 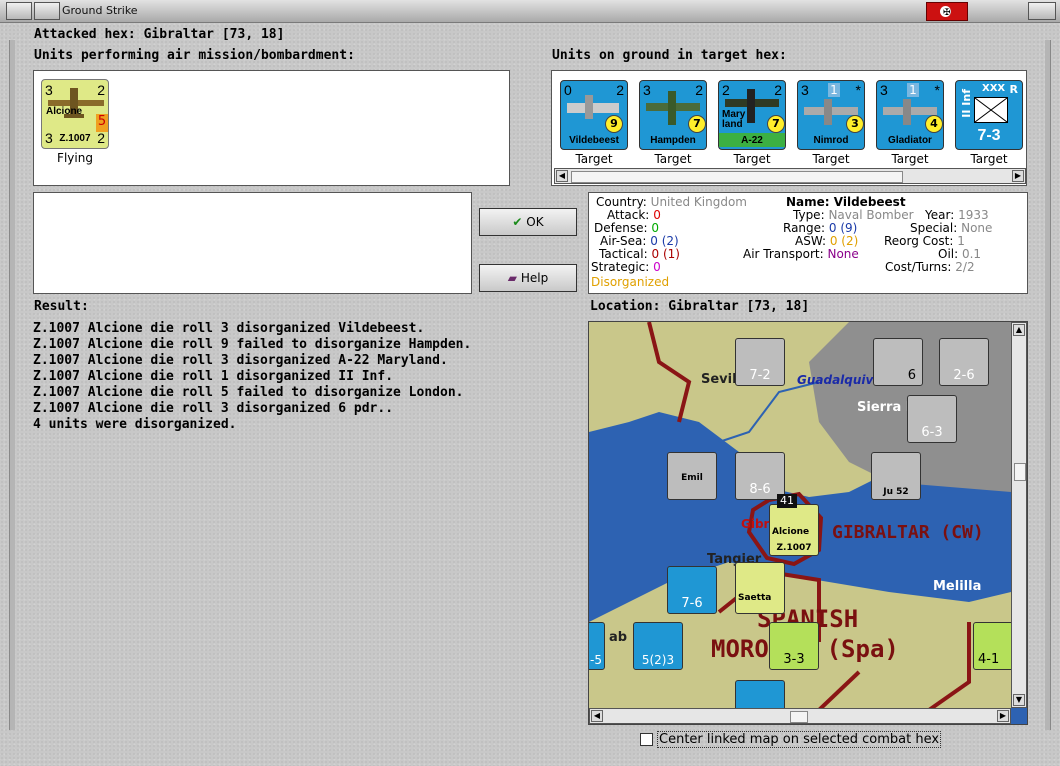 I want to click on unit-circle-value: 4, so click(x=934, y=124).